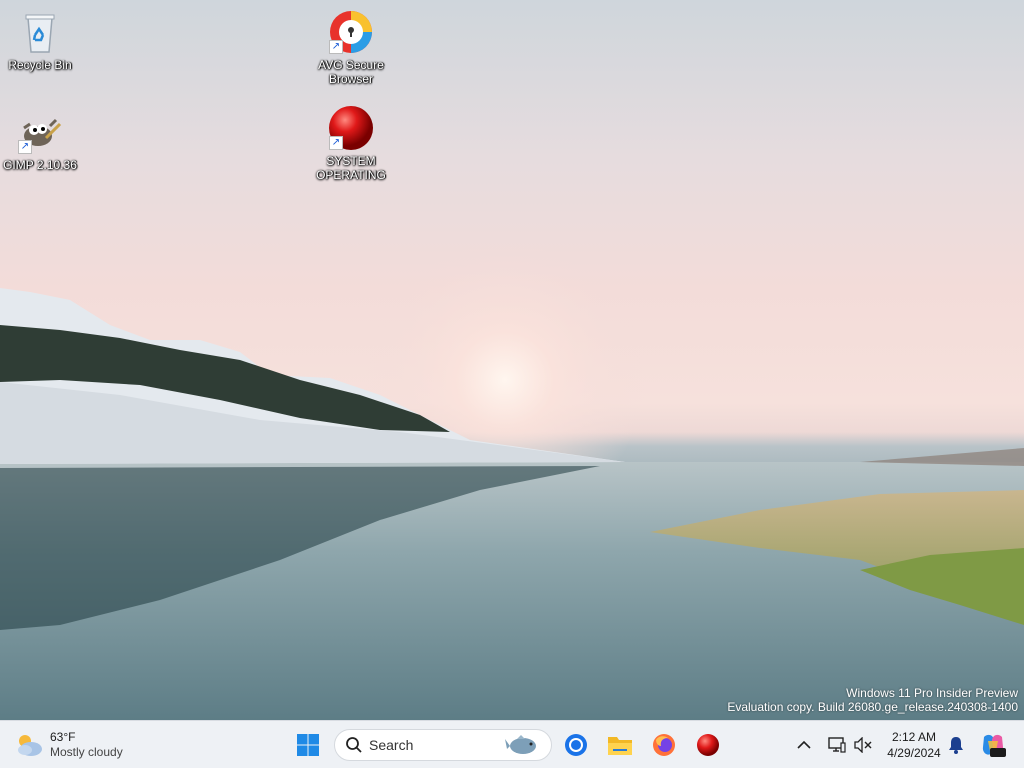 This screenshot has width=1024, height=768. Describe the element at coordinates (63, 737) in the screenshot. I see `weather-temperature: 63°F` at that location.